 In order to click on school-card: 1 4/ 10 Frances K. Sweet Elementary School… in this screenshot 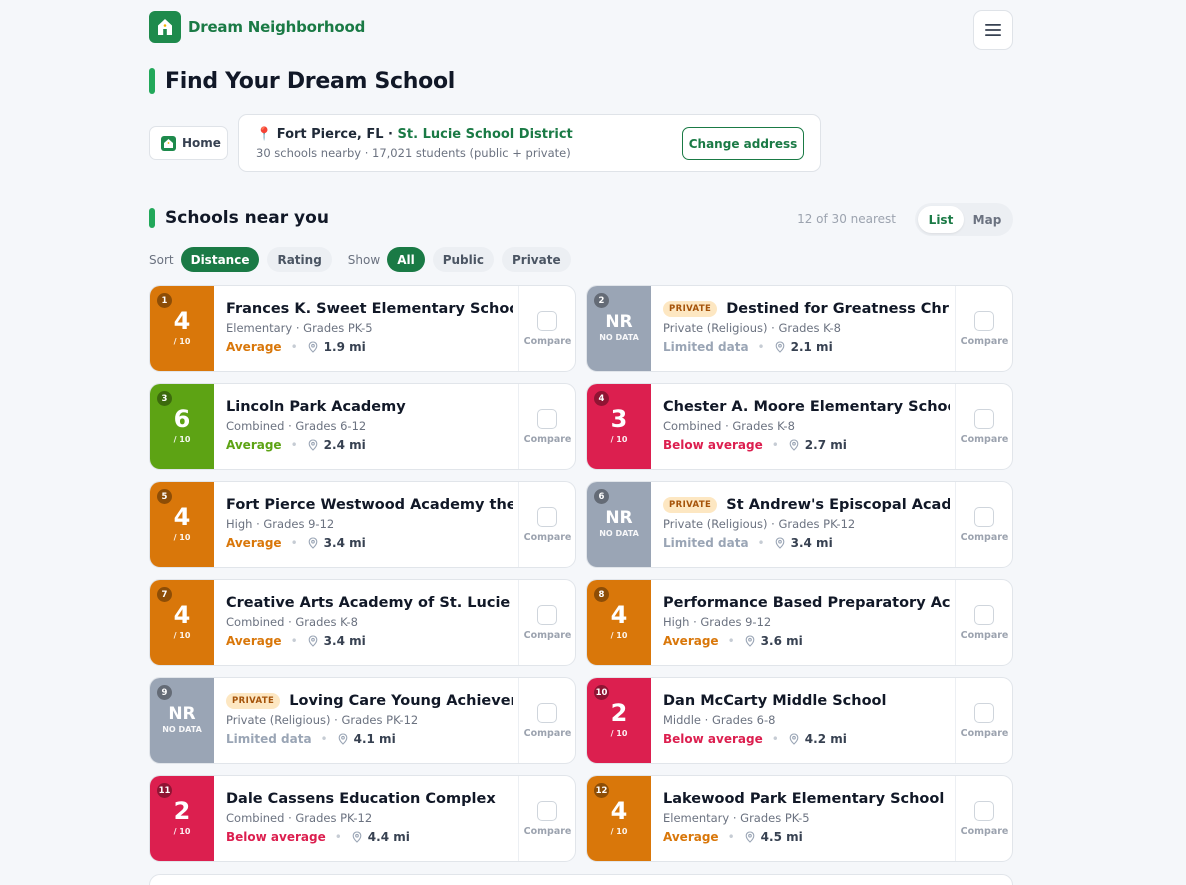, I will do `click(362, 328)`.